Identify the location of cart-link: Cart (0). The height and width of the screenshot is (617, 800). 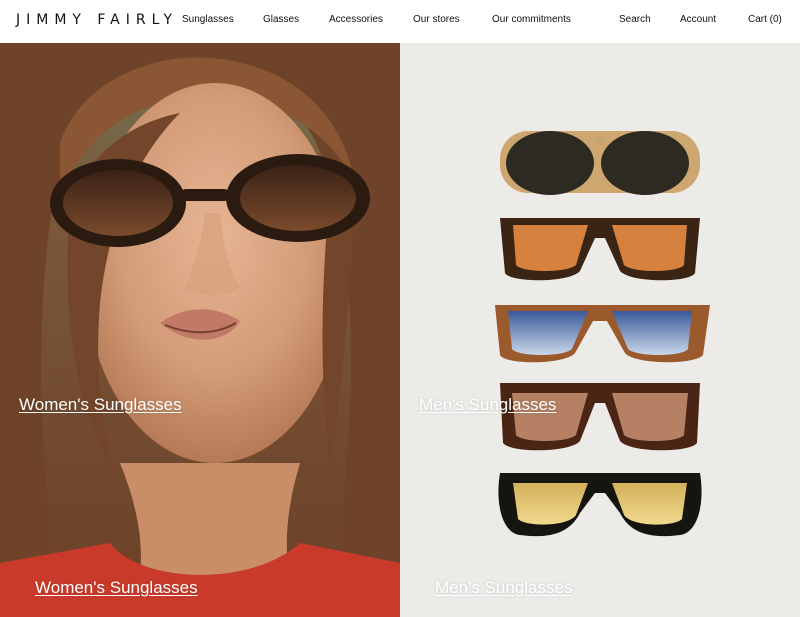
(765, 19).